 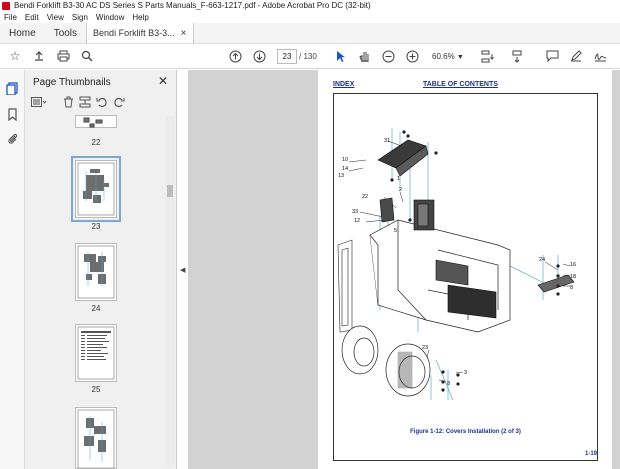 What do you see at coordinates (55, 17) in the screenshot?
I see `menu-view: View` at bounding box center [55, 17].